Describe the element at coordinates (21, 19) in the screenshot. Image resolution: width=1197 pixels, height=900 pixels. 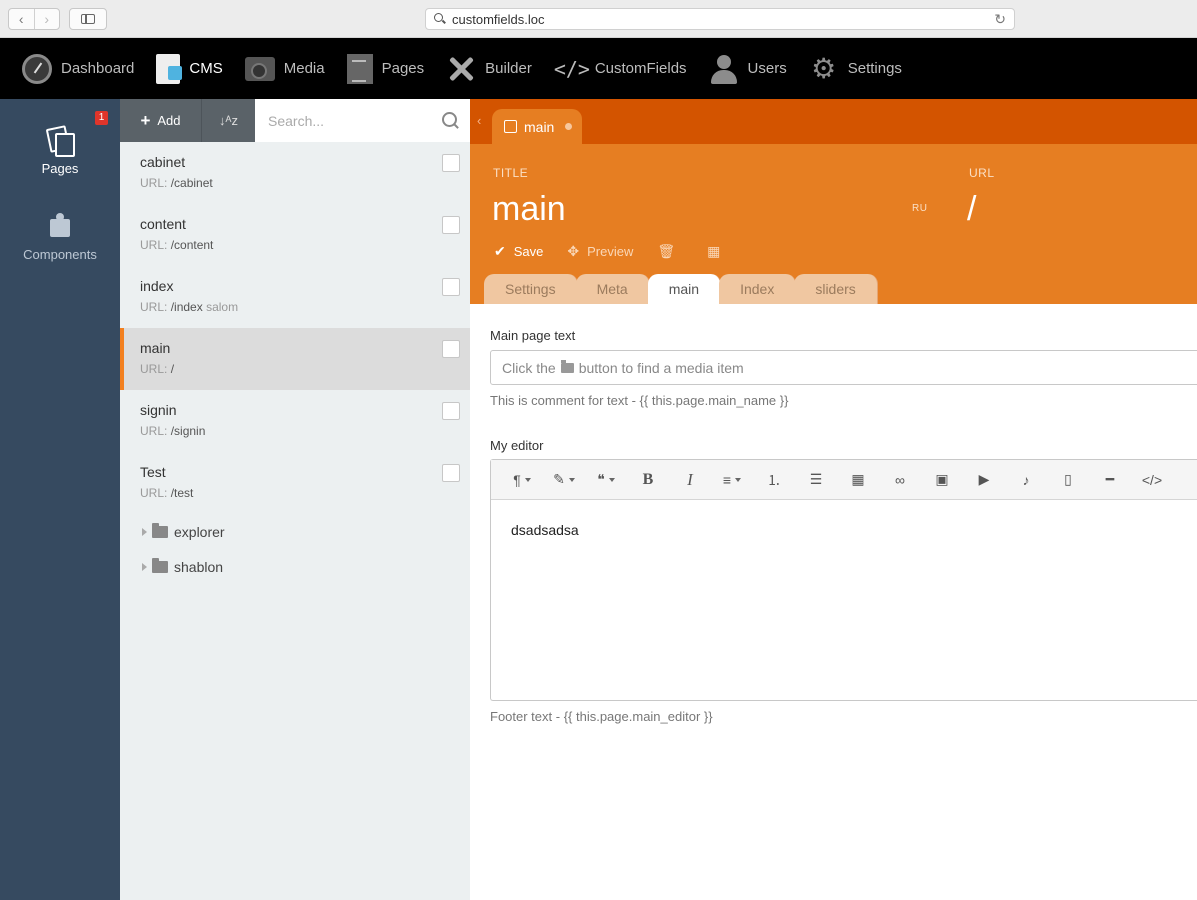
I see `back-icon: ‹` at that location.